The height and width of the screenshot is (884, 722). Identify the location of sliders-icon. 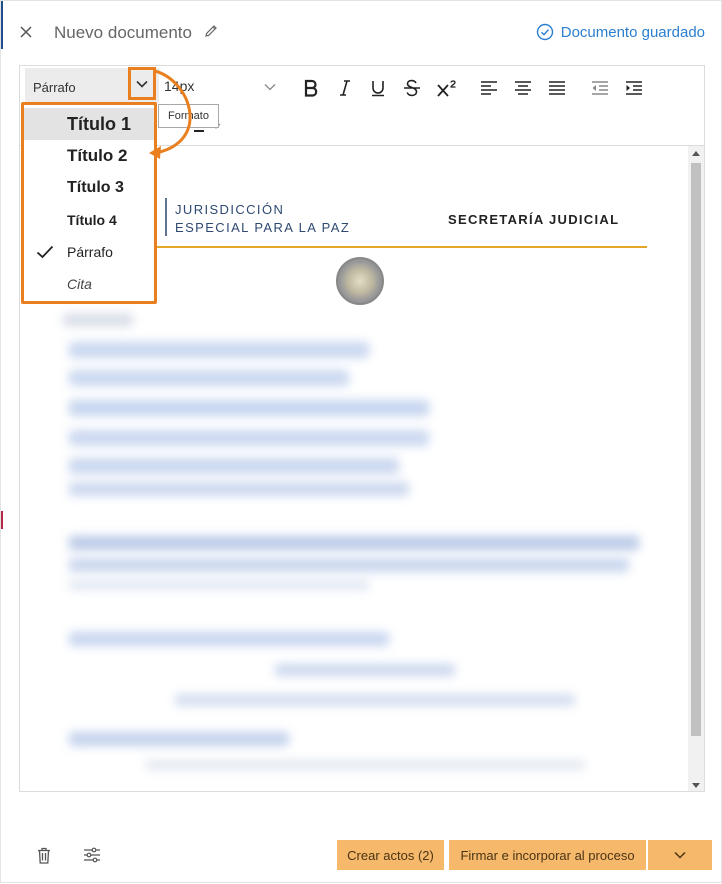
(92, 855).